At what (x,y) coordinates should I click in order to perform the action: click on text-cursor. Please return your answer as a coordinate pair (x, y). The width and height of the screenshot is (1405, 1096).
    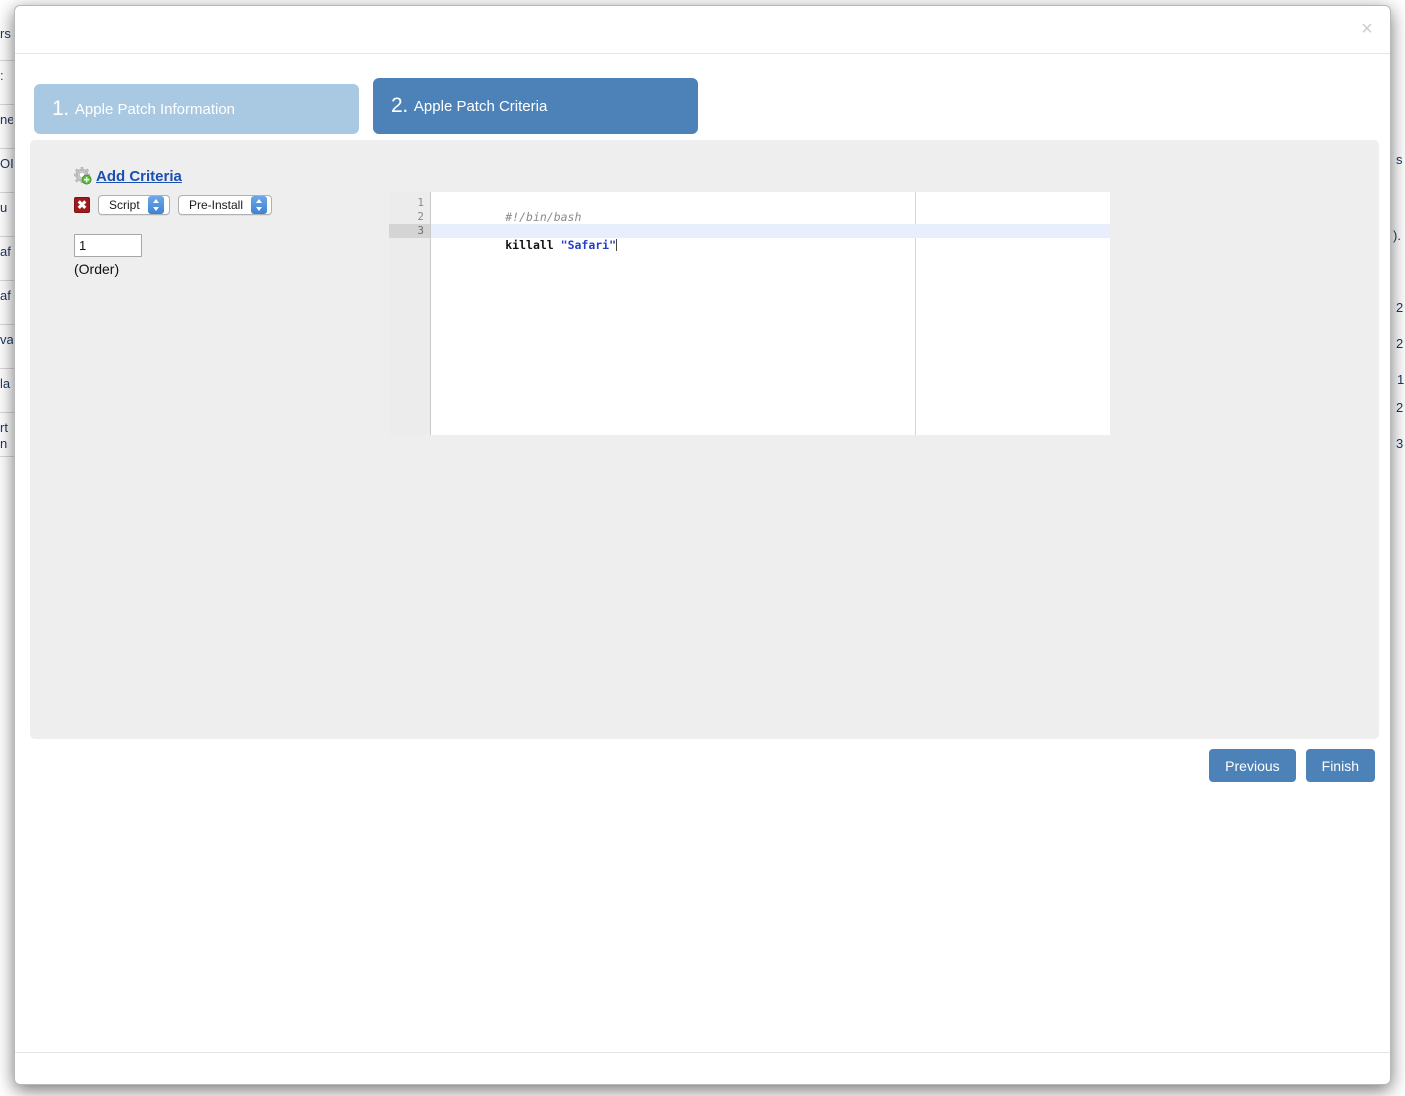
    Looking at the image, I should click on (617, 245).